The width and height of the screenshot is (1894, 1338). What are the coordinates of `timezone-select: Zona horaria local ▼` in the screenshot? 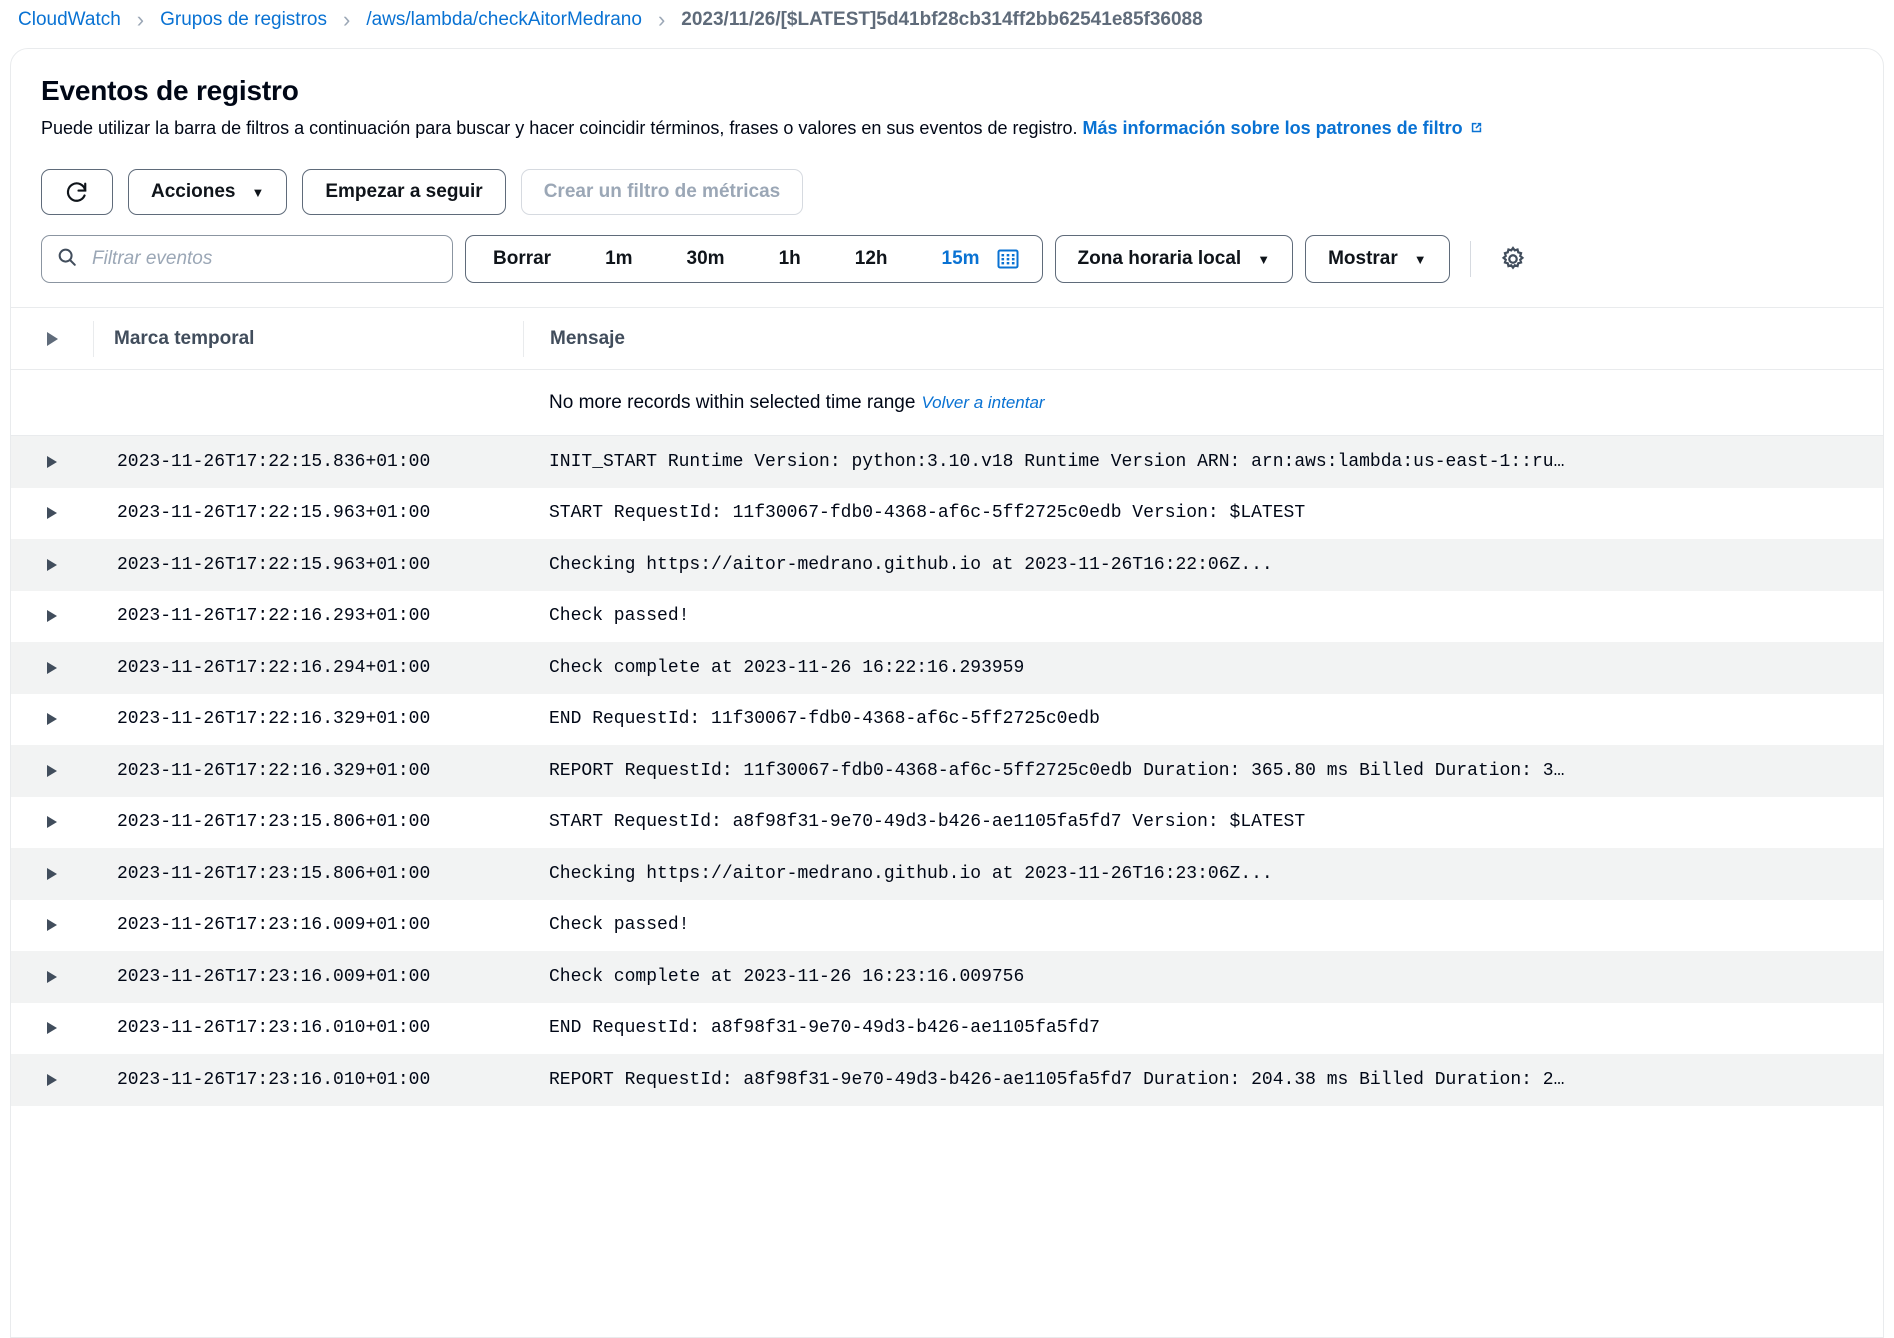 It's located at (1174, 259).